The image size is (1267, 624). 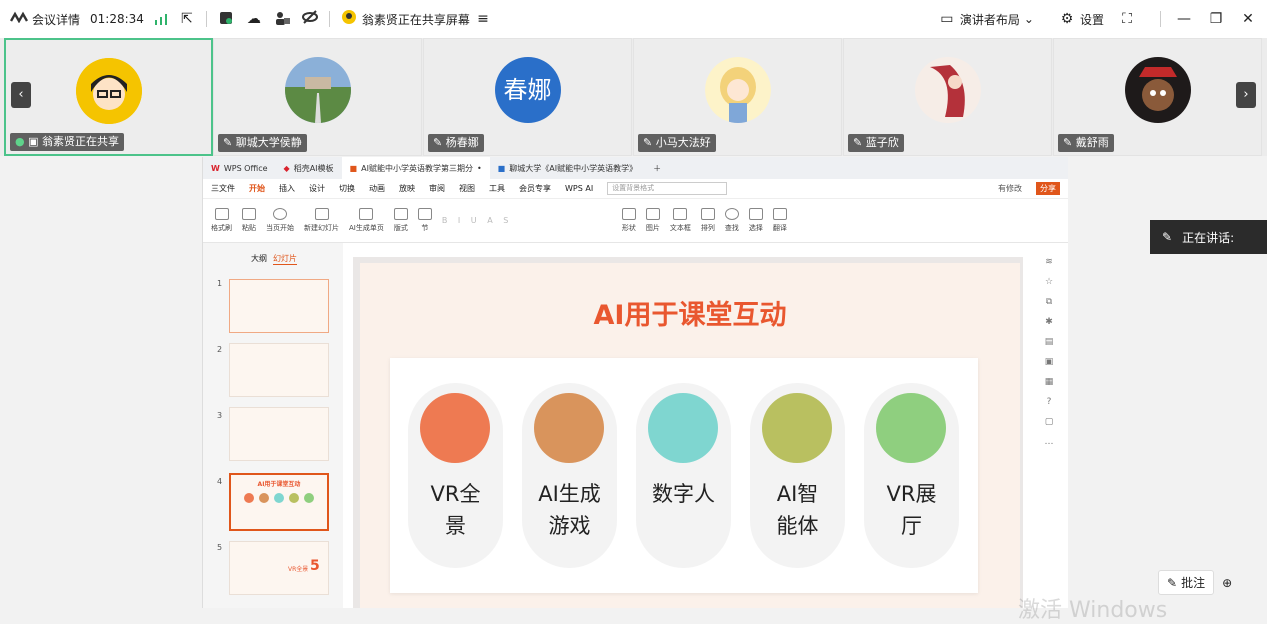 What do you see at coordinates (680, 220) in the screenshot?
I see `ribbon-textbox: 文本框` at bounding box center [680, 220].